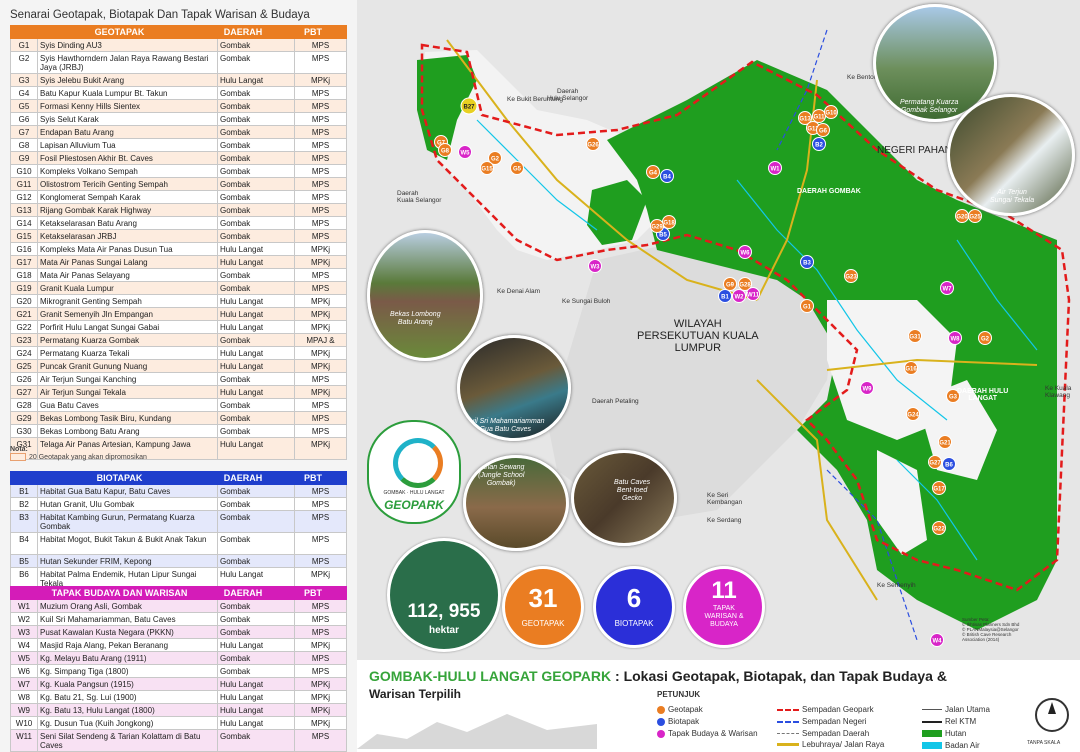  I want to click on site-marker-w11: W11, so click(753, 294).